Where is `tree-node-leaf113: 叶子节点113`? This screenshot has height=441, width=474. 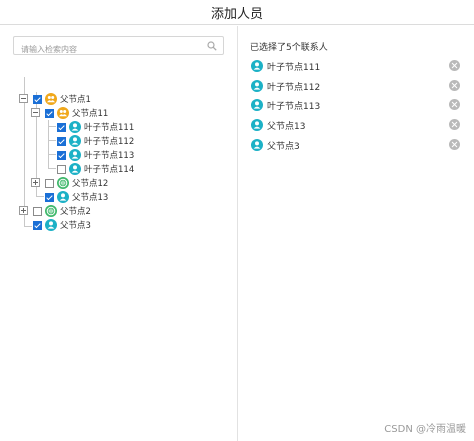 tree-node-leaf113: 叶子节点113 is located at coordinates (95, 155).